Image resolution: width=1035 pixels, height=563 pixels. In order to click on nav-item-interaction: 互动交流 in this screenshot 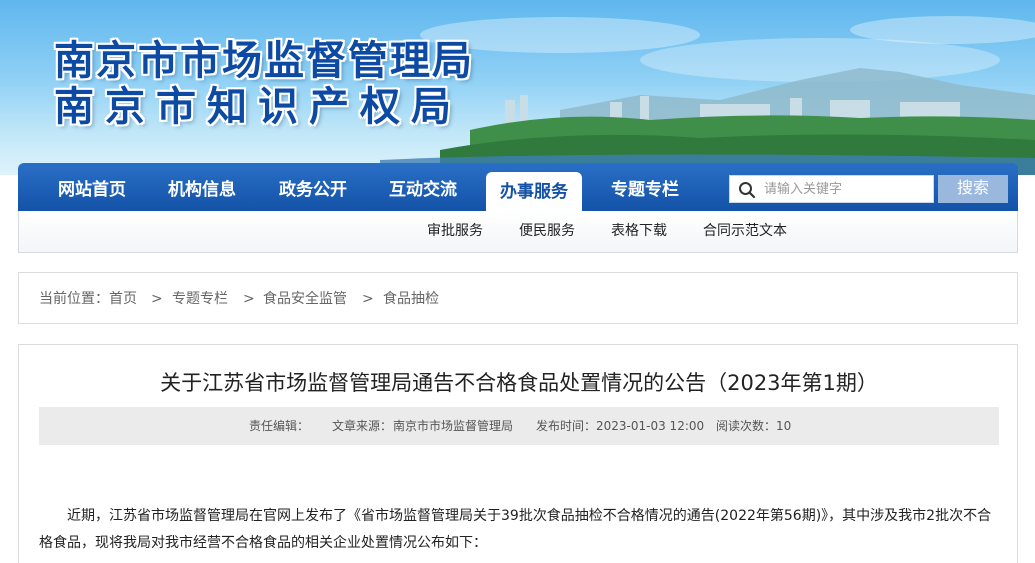, I will do `click(423, 187)`.